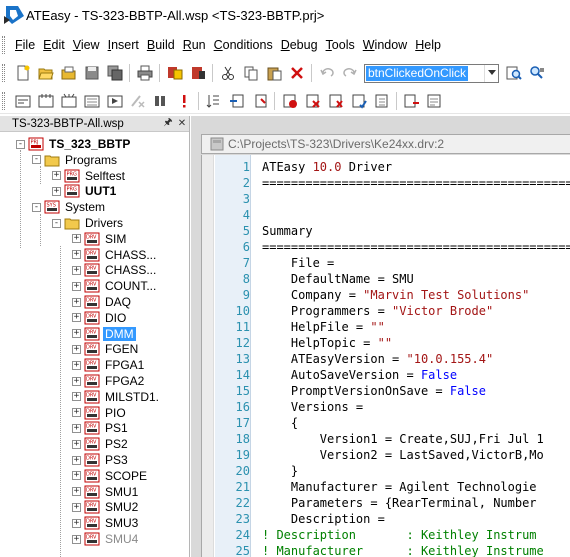 This screenshot has height=557, width=570. Describe the element at coordinates (69, 207) in the screenshot. I see `tree-system: - SYS System` at that location.